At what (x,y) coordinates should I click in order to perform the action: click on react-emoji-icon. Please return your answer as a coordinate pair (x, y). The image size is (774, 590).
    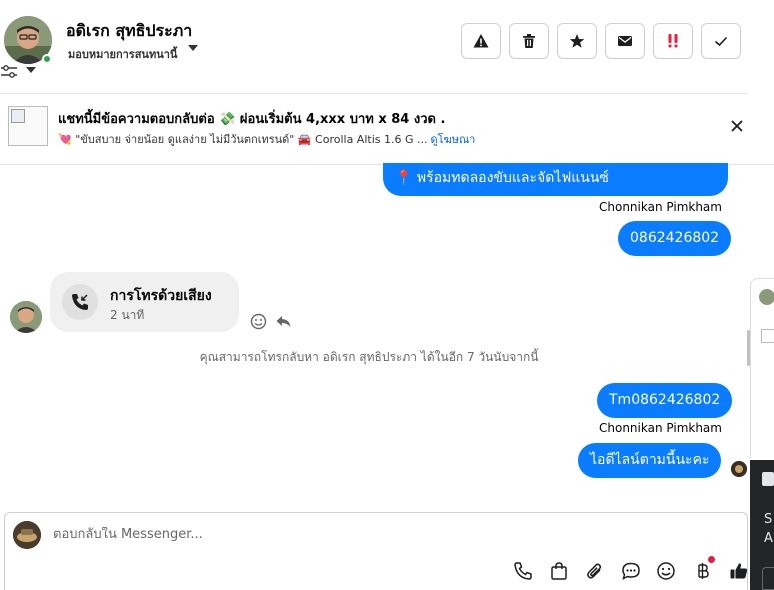
    Looking at the image, I should click on (258, 321).